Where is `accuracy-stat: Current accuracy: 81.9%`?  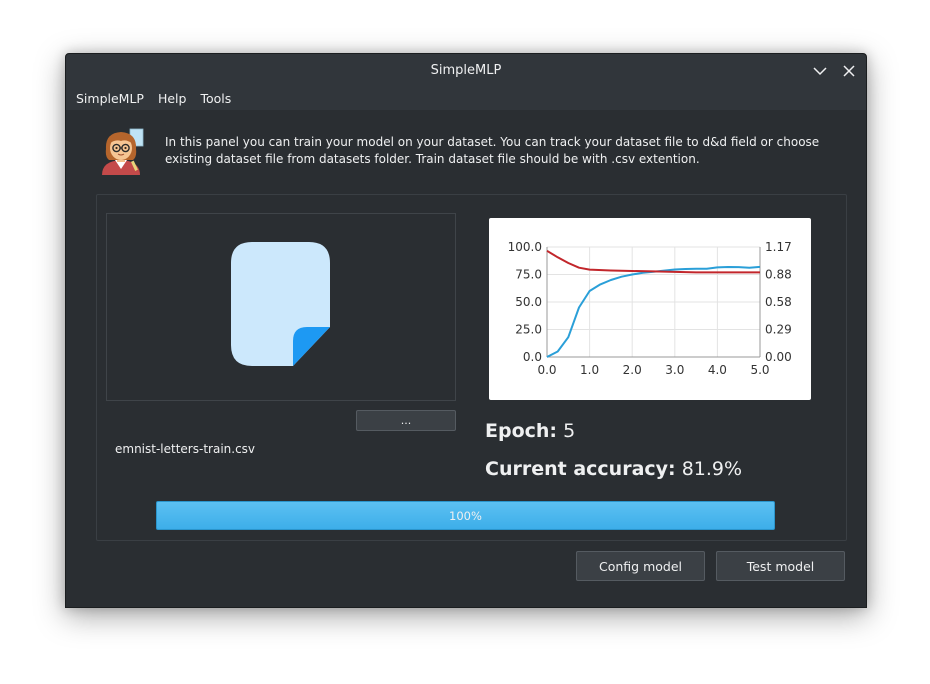 accuracy-stat: Current accuracy: 81.9% is located at coordinates (613, 469).